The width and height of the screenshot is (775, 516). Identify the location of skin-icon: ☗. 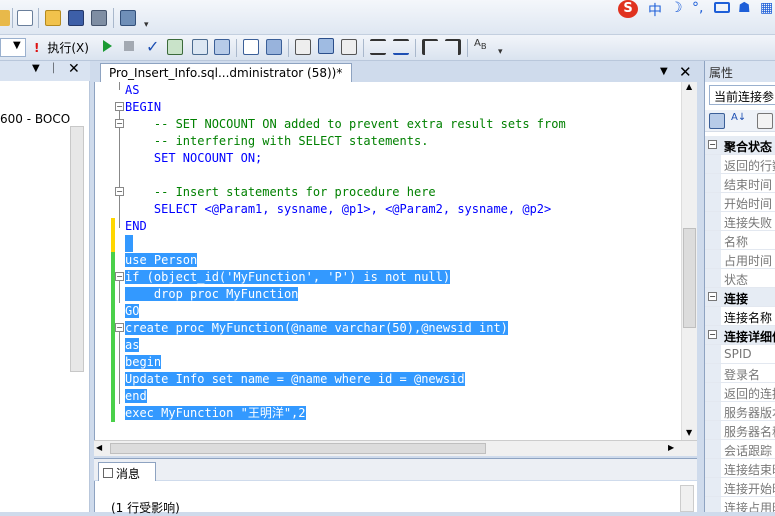
(744, 8).